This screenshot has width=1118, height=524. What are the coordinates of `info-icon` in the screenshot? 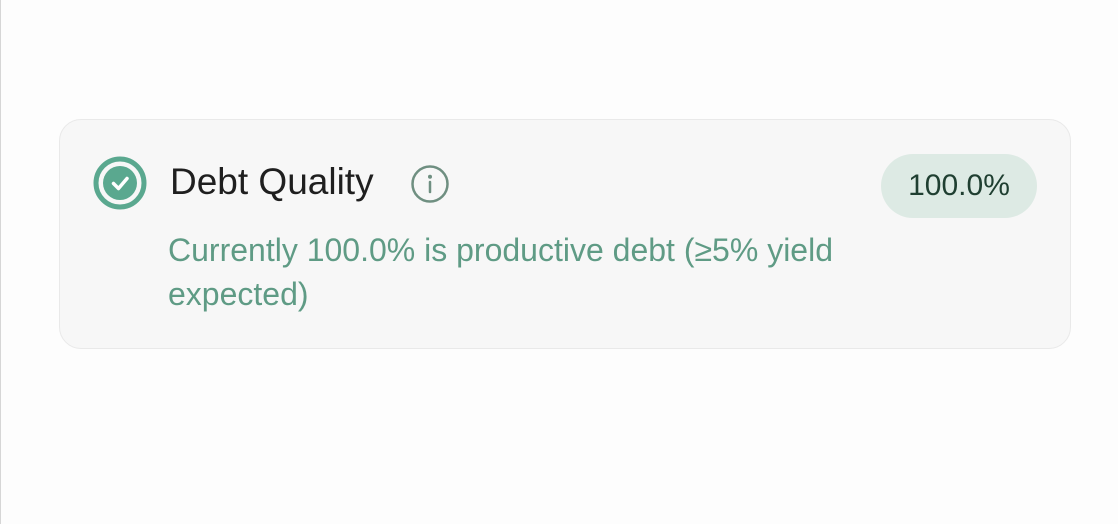 It's located at (430, 184).